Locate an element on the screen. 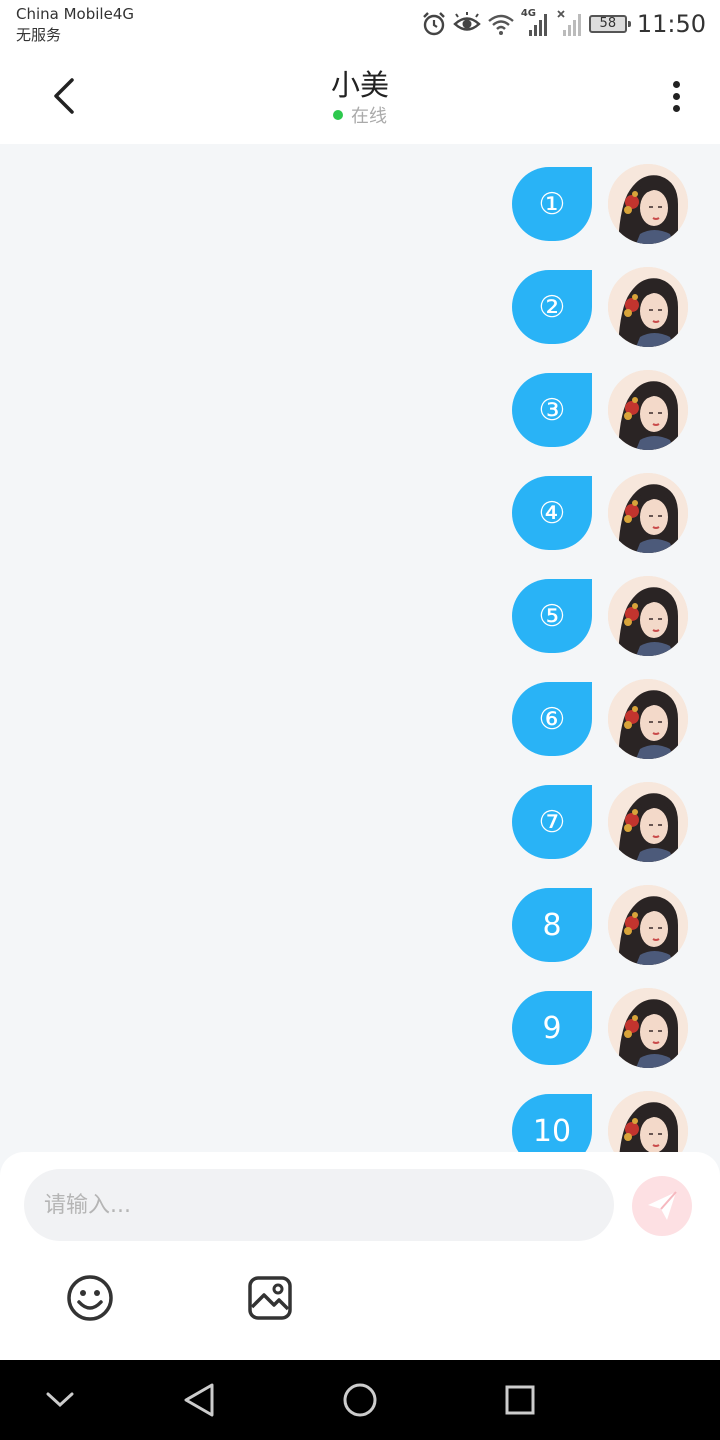 The width and height of the screenshot is (720, 1440). smiley-icon is located at coordinates (90, 1298).